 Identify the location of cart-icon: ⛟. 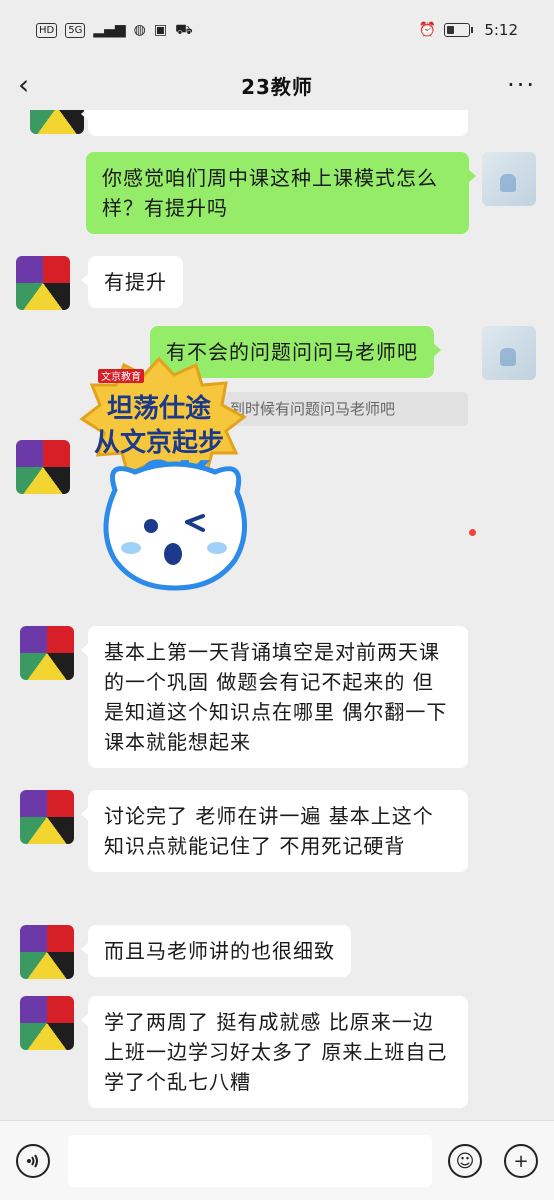
(184, 30).